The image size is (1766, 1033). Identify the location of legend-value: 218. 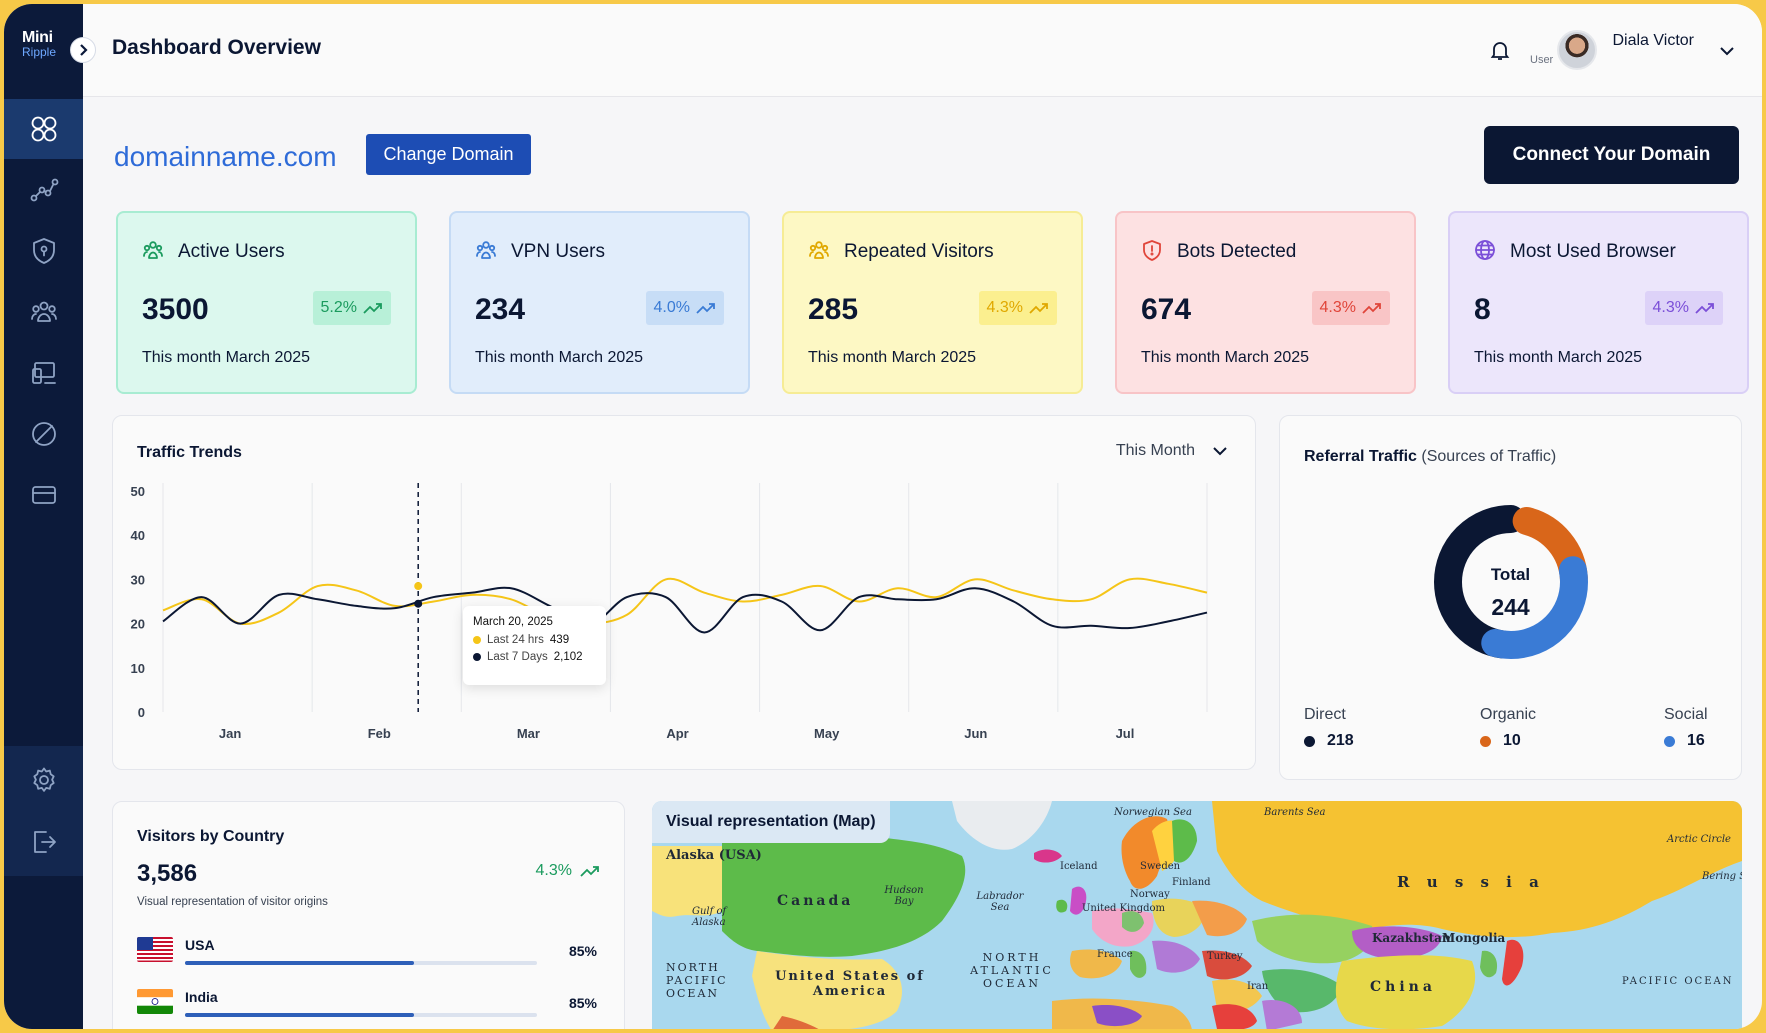
(1340, 740).